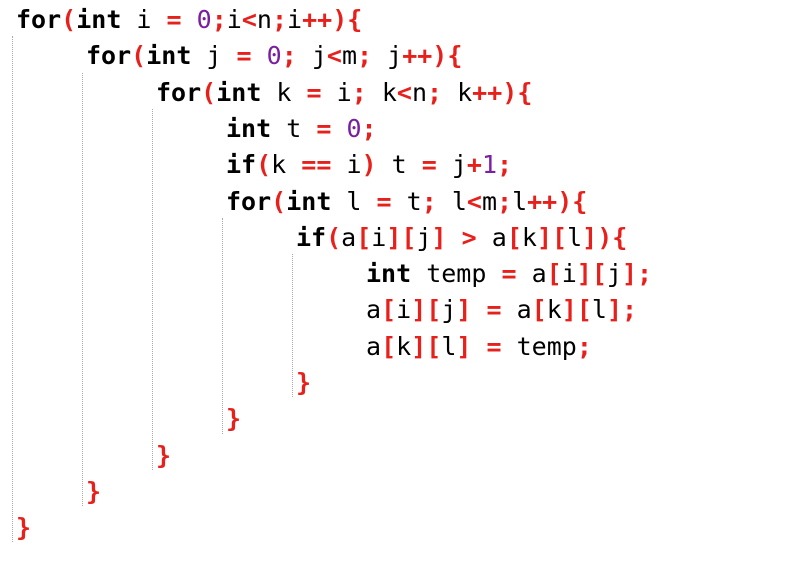 This screenshot has width=806, height=562. What do you see at coordinates (489, 201) in the screenshot?
I see `identifier-token: m` at bounding box center [489, 201].